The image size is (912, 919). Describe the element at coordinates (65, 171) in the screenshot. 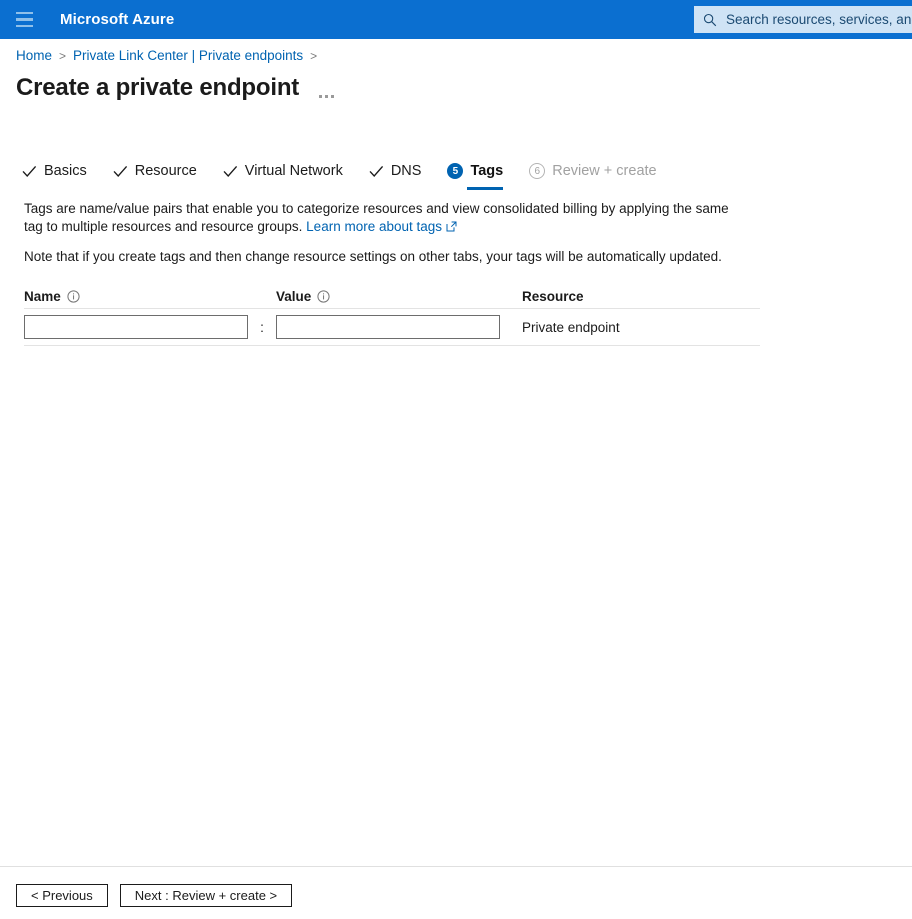

I see `tab-label: Basics` at that location.